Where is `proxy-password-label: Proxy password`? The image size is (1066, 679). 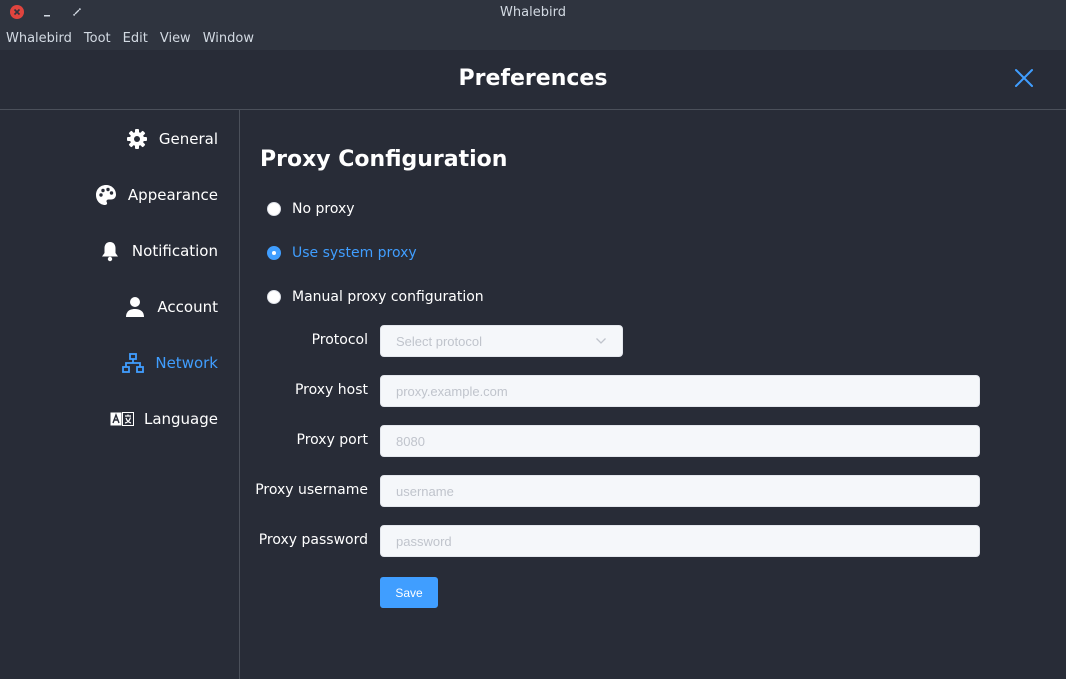
proxy-password-label: Proxy password is located at coordinates (313, 540).